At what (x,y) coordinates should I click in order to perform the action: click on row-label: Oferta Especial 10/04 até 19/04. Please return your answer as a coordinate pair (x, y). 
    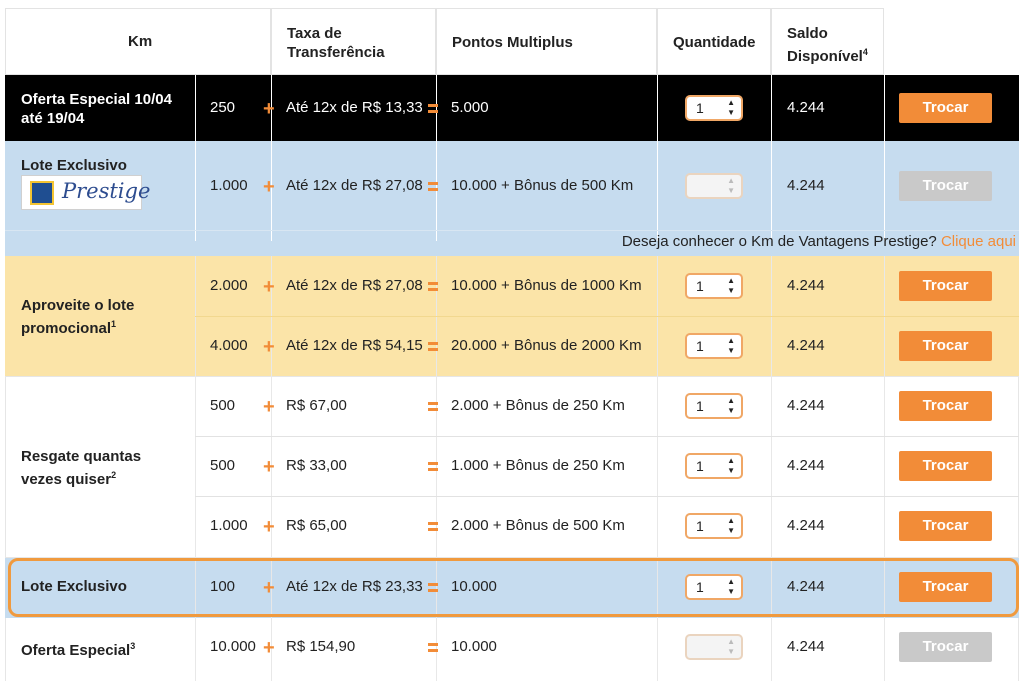
    Looking at the image, I should click on (96, 109).